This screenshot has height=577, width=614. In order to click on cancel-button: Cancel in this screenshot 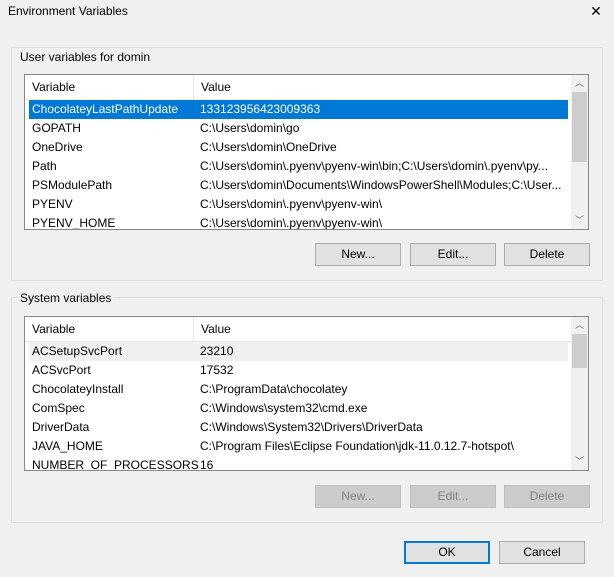, I will do `click(542, 552)`.